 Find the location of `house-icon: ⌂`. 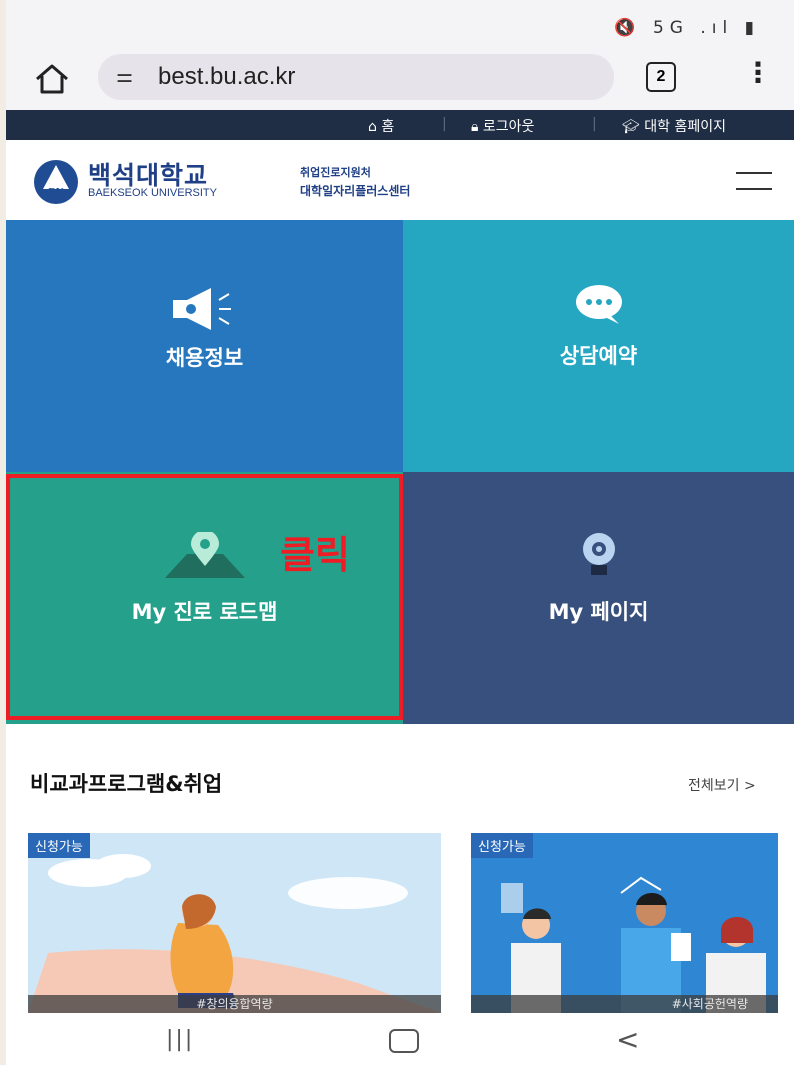

house-icon: ⌂ is located at coordinates (372, 127).